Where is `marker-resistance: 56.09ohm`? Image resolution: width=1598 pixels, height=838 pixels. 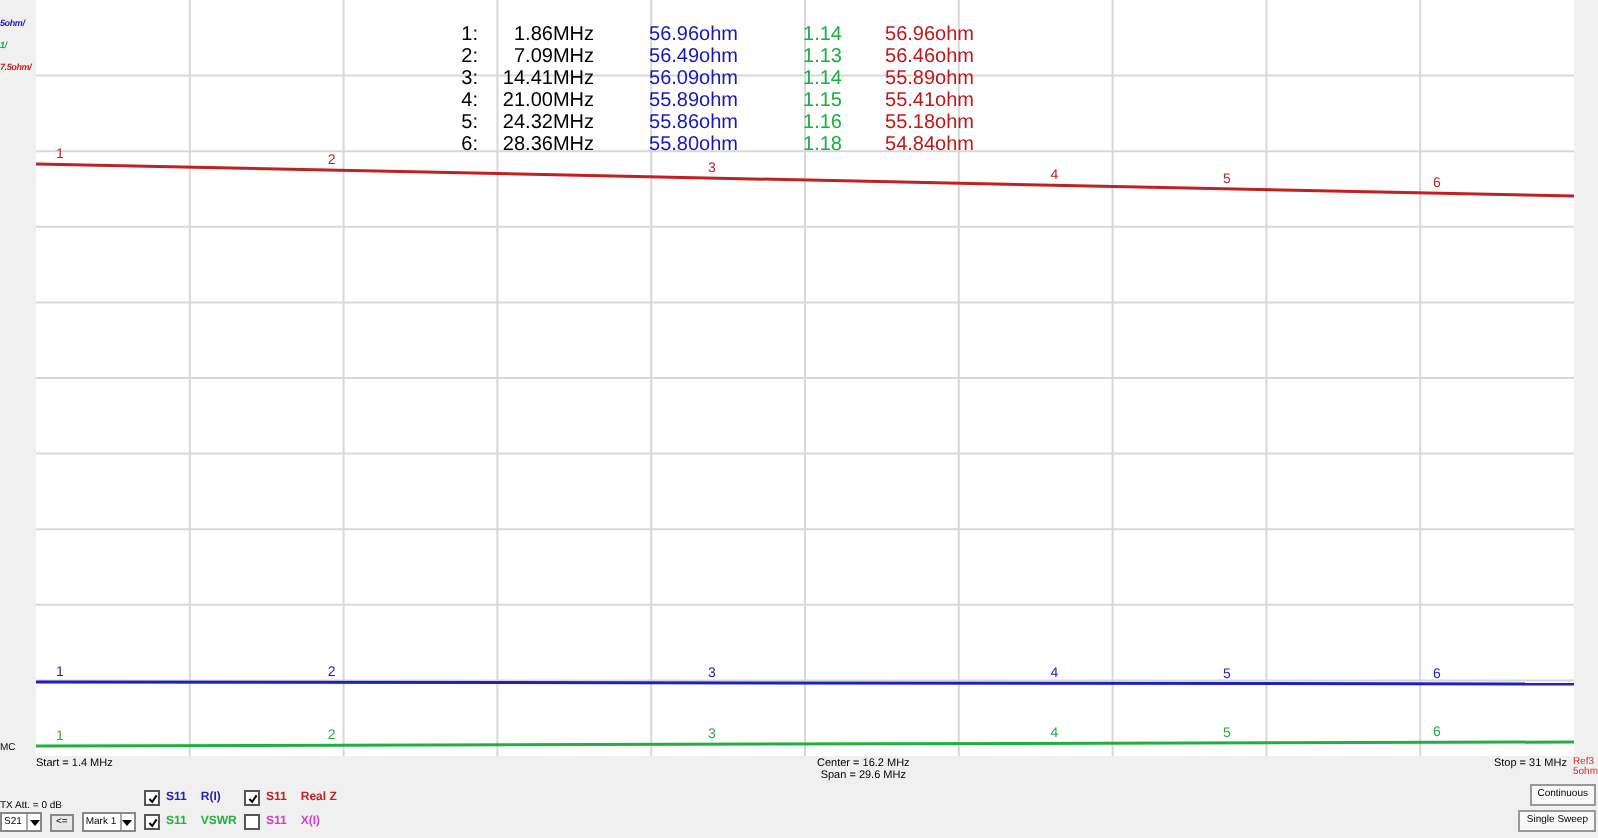
marker-resistance: 56.09ohm is located at coordinates (692, 79).